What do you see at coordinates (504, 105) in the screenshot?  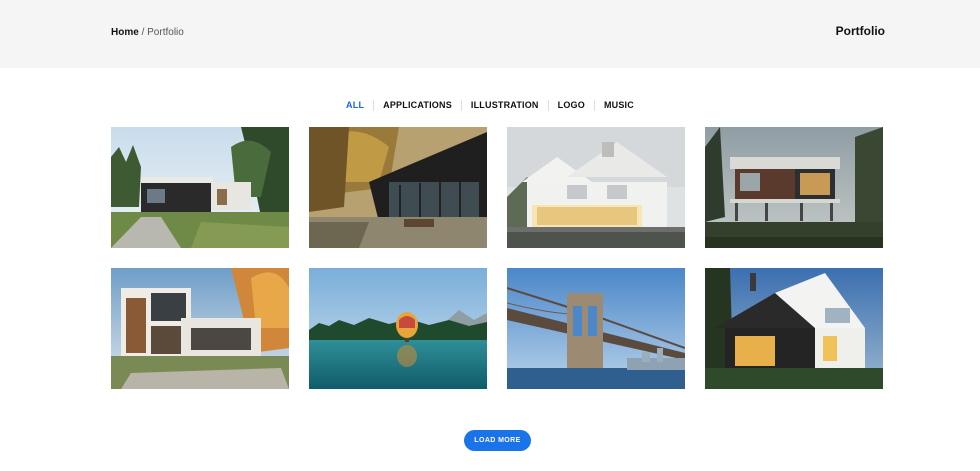 I see `filter-illustration: ILLUSTRATION` at bounding box center [504, 105].